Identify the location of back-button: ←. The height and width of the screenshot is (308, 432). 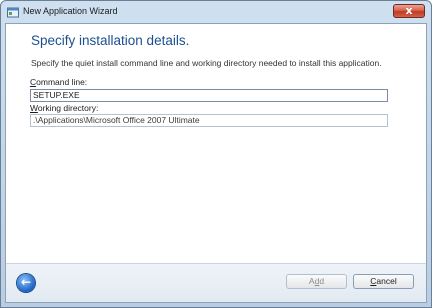
(26, 283).